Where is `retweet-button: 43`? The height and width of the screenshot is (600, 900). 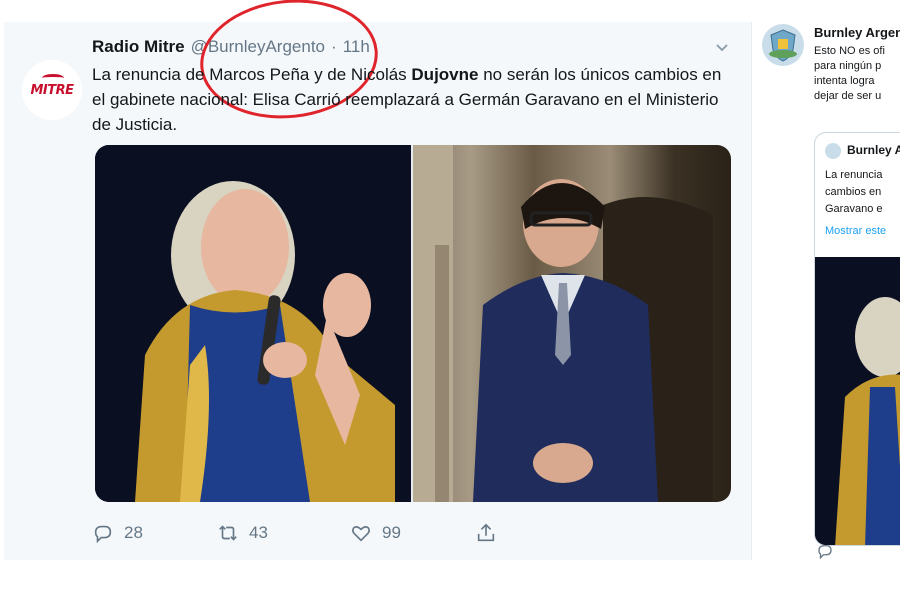
retweet-button: 43 is located at coordinates (283, 533).